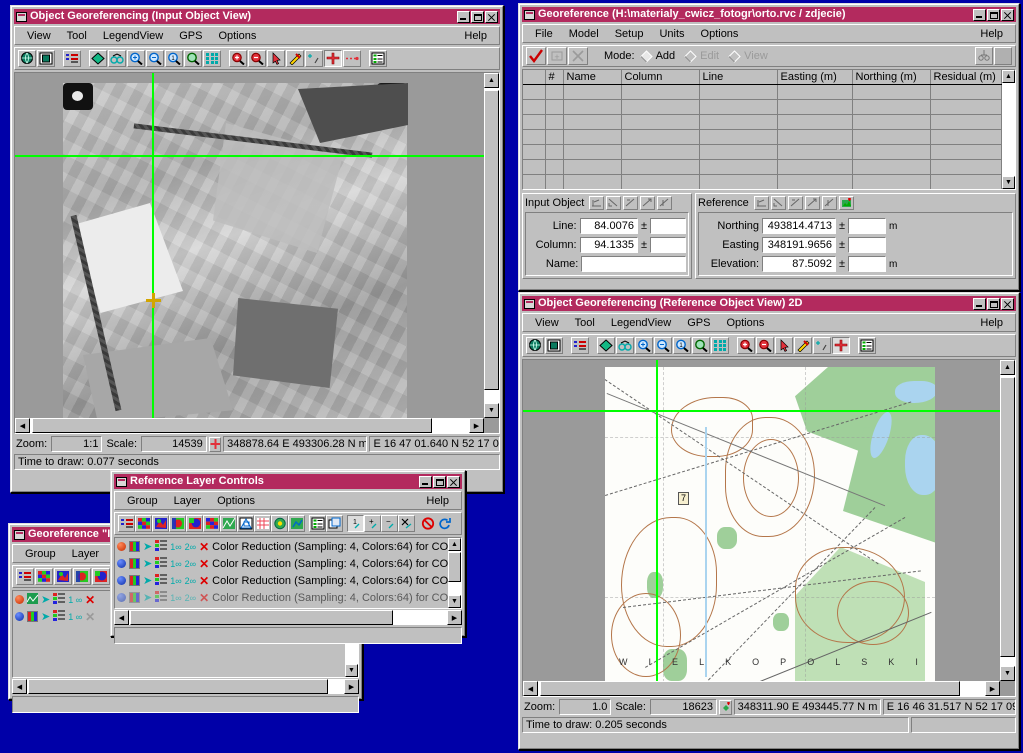 The width and height of the screenshot is (1023, 753). Describe the element at coordinates (249, 425) in the screenshot. I see `canvas-horizontal-scrollbar: ◀ ▶` at that location.